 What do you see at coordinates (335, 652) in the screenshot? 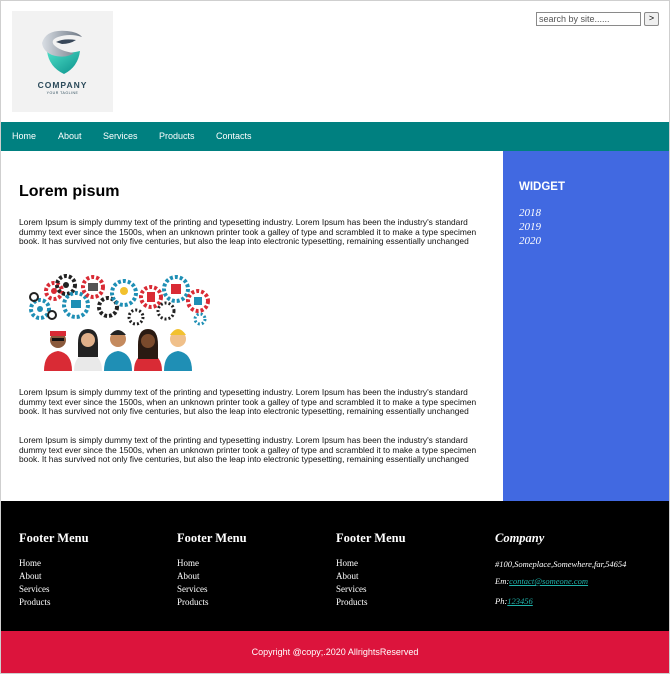
I see `copyright-bar: Copyright @copy;.2020 AllrightsReserved` at bounding box center [335, 652].